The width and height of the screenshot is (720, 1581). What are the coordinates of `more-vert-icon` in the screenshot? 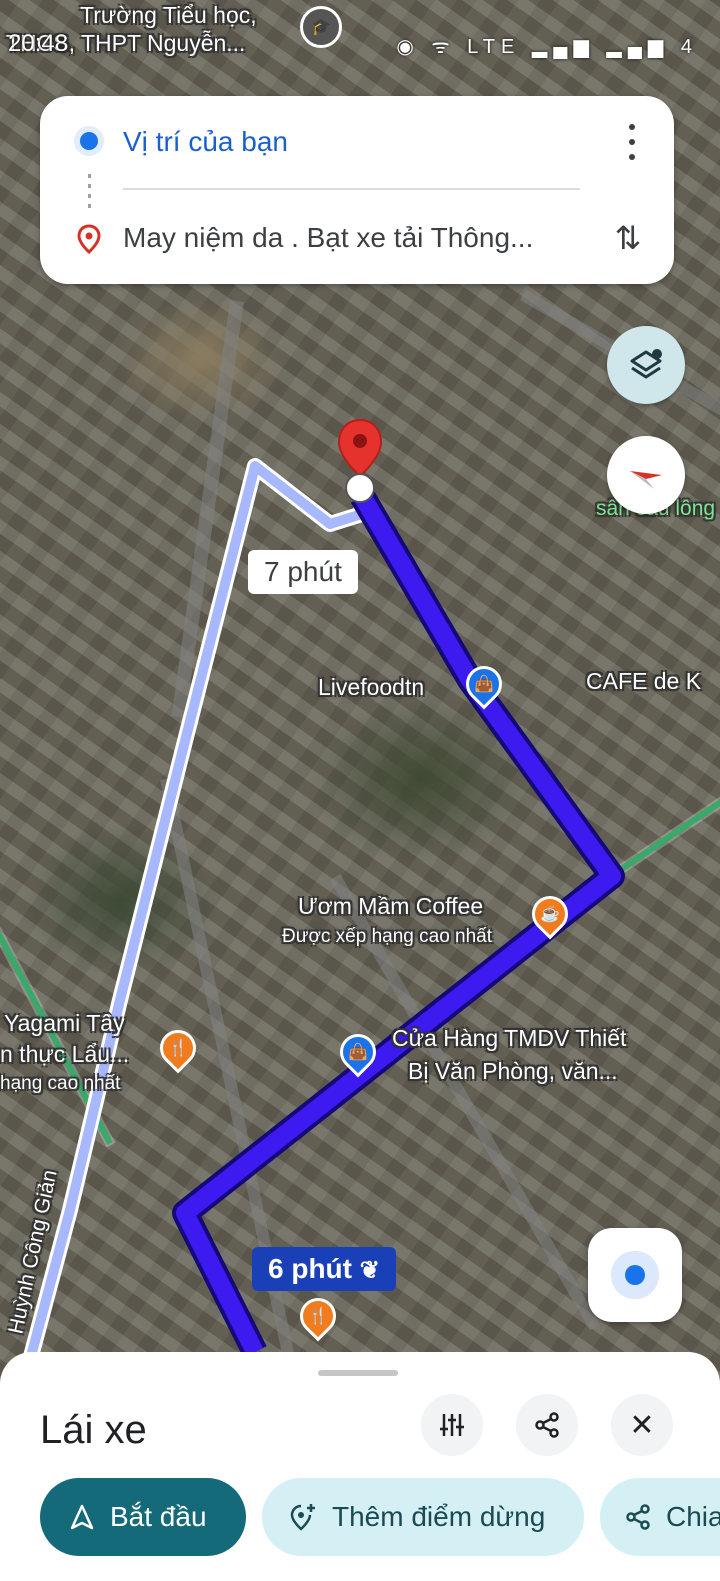 It's located at (632, 142).